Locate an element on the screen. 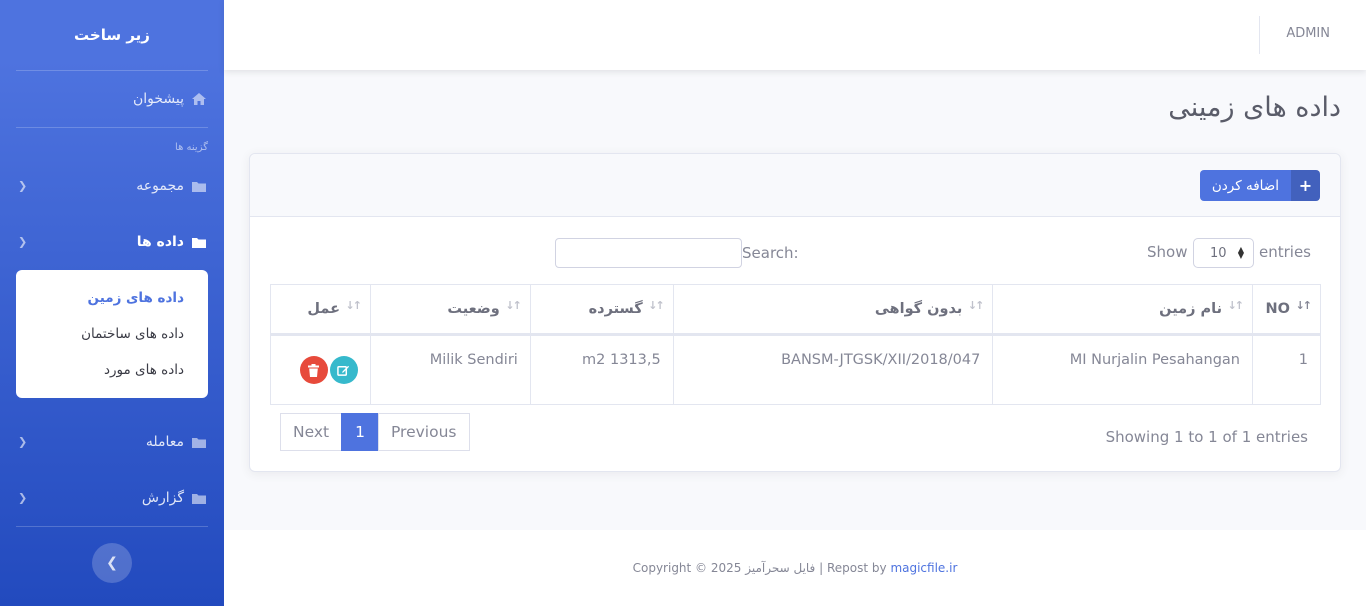 The width and height of the screenshot is (1366, 606). page-title: داده های زمینی is located at coordinates (1254, 107).